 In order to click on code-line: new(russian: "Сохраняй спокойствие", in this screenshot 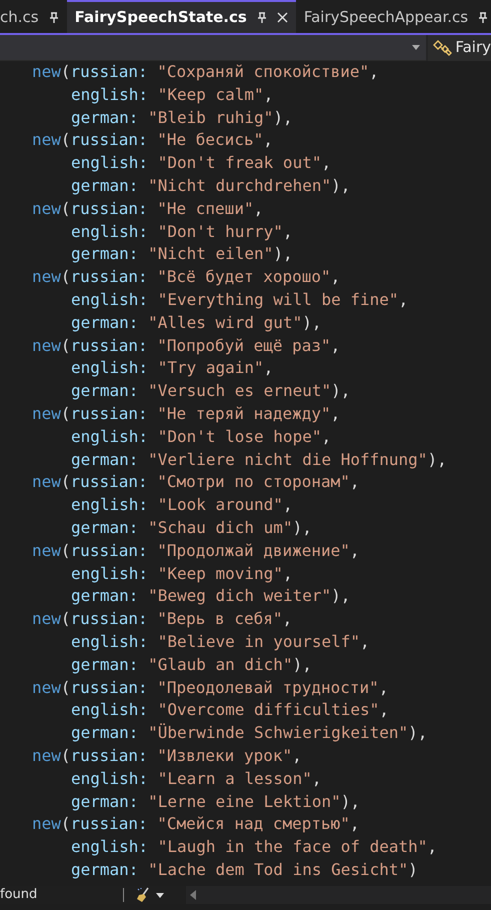, I will do `click(205, 72)`.